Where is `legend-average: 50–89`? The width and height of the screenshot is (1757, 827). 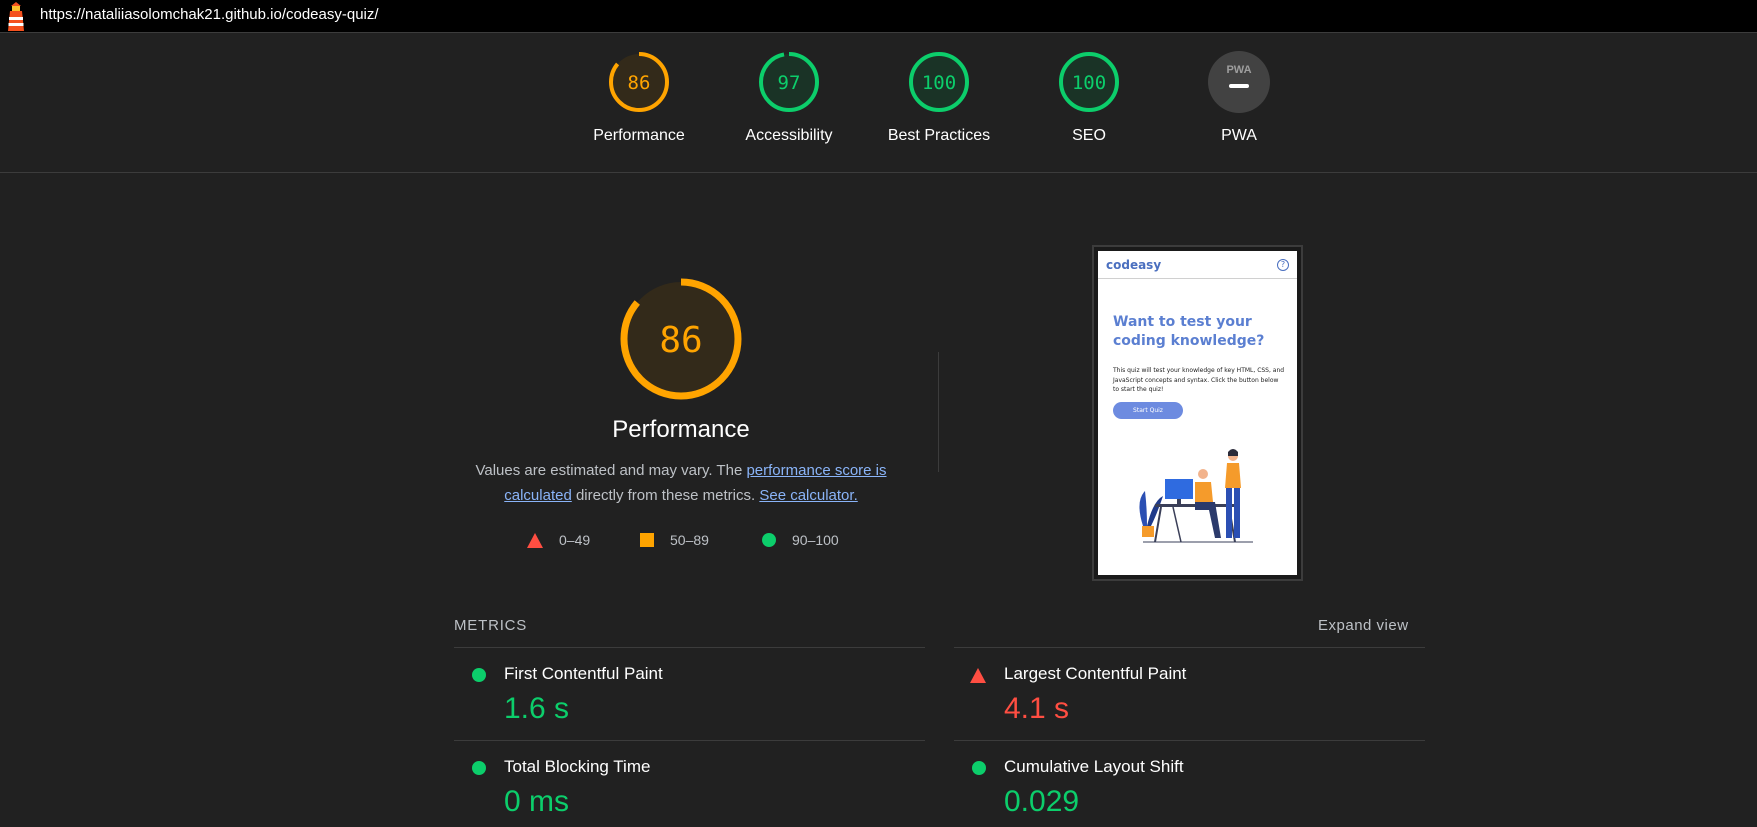 legend-average: 50–89 is located at coordinates (674, 540).